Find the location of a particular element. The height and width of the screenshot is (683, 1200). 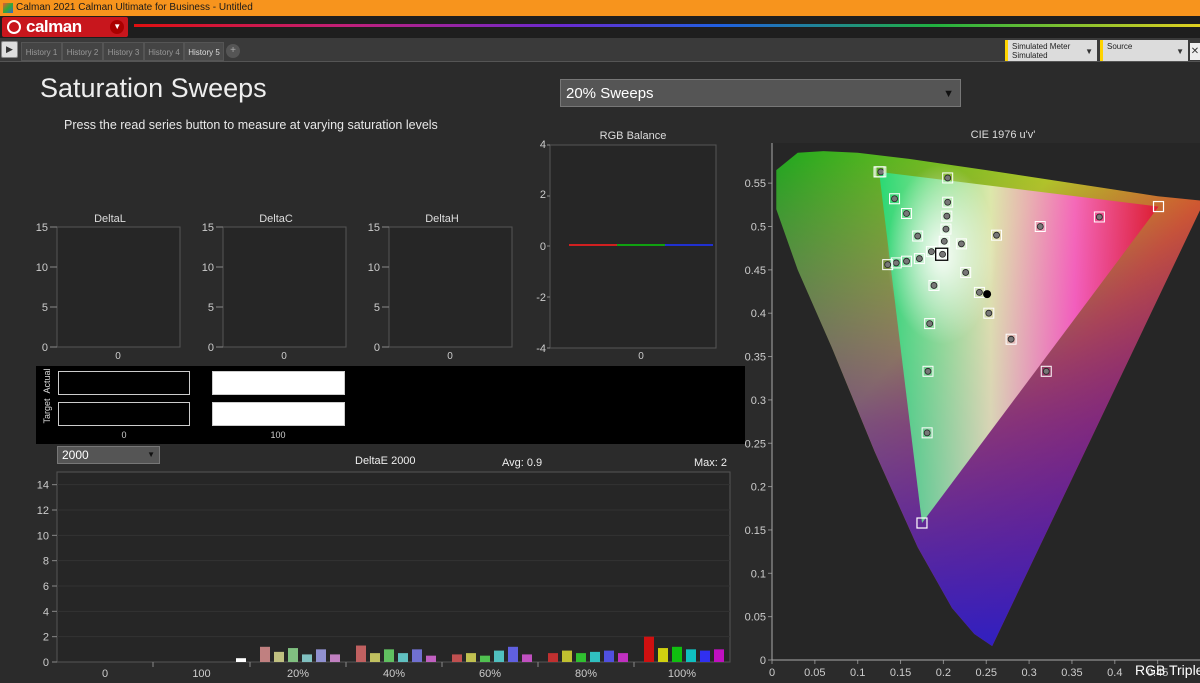

cie-y-tick: 0.1 is located at coordinates (758, 574).